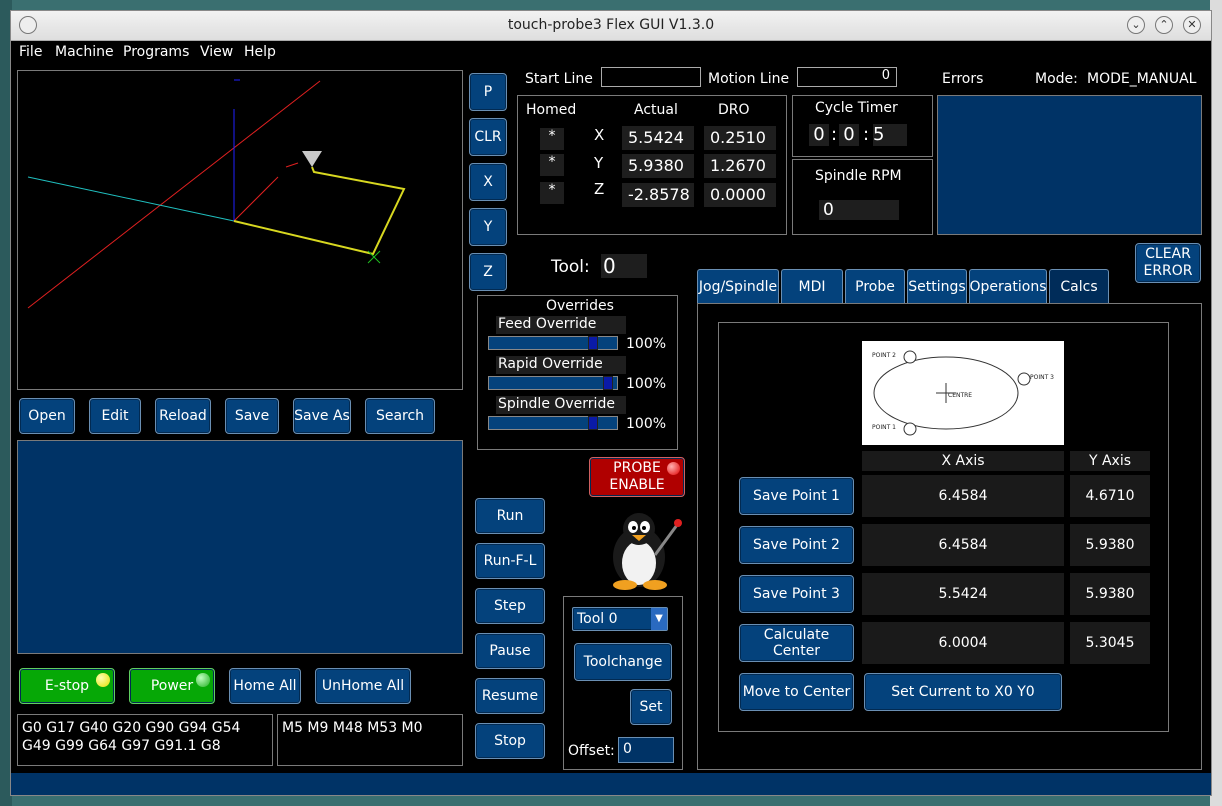  I want to click on tool-value: 0, so click(624, 266).